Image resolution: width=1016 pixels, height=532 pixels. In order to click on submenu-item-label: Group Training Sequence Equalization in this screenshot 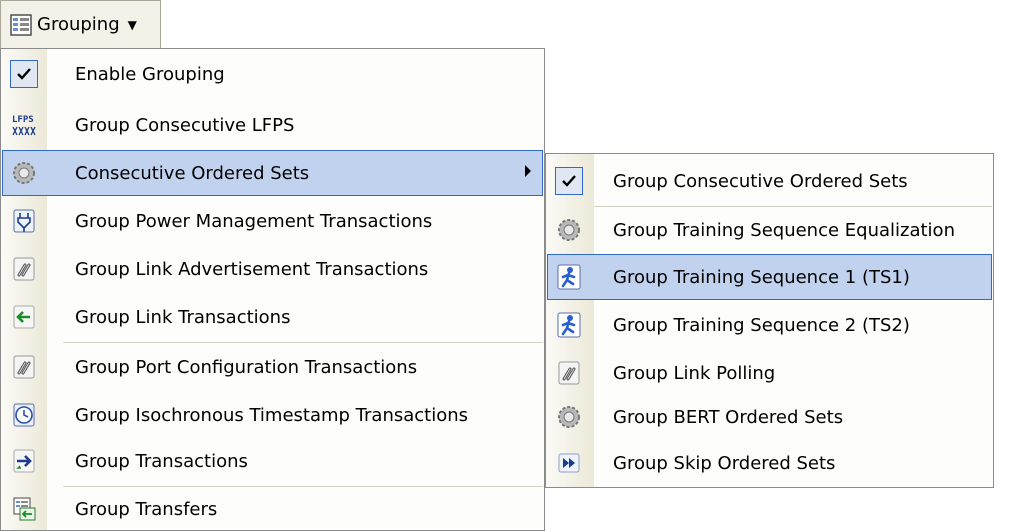, I will do `click(784, 230)`.